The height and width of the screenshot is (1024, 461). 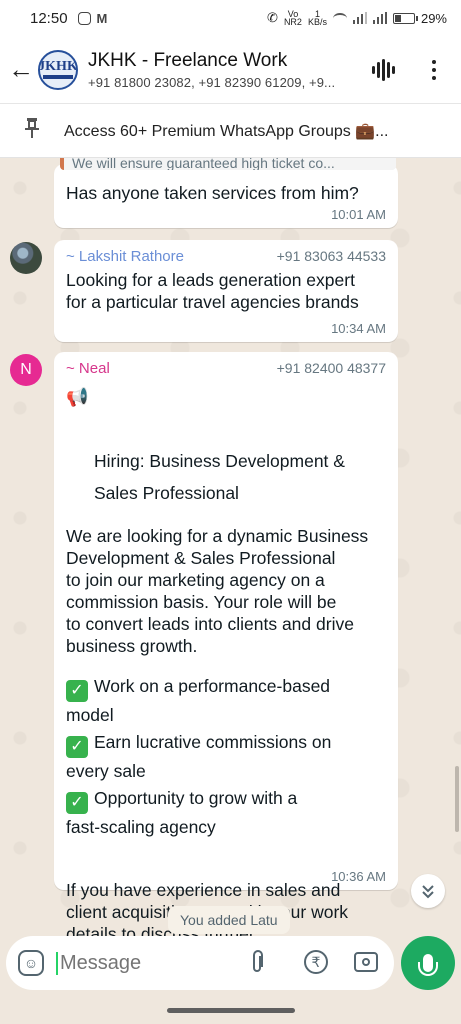 I want to click on message-time: 10:01 AM, so click(x=358, y=214).